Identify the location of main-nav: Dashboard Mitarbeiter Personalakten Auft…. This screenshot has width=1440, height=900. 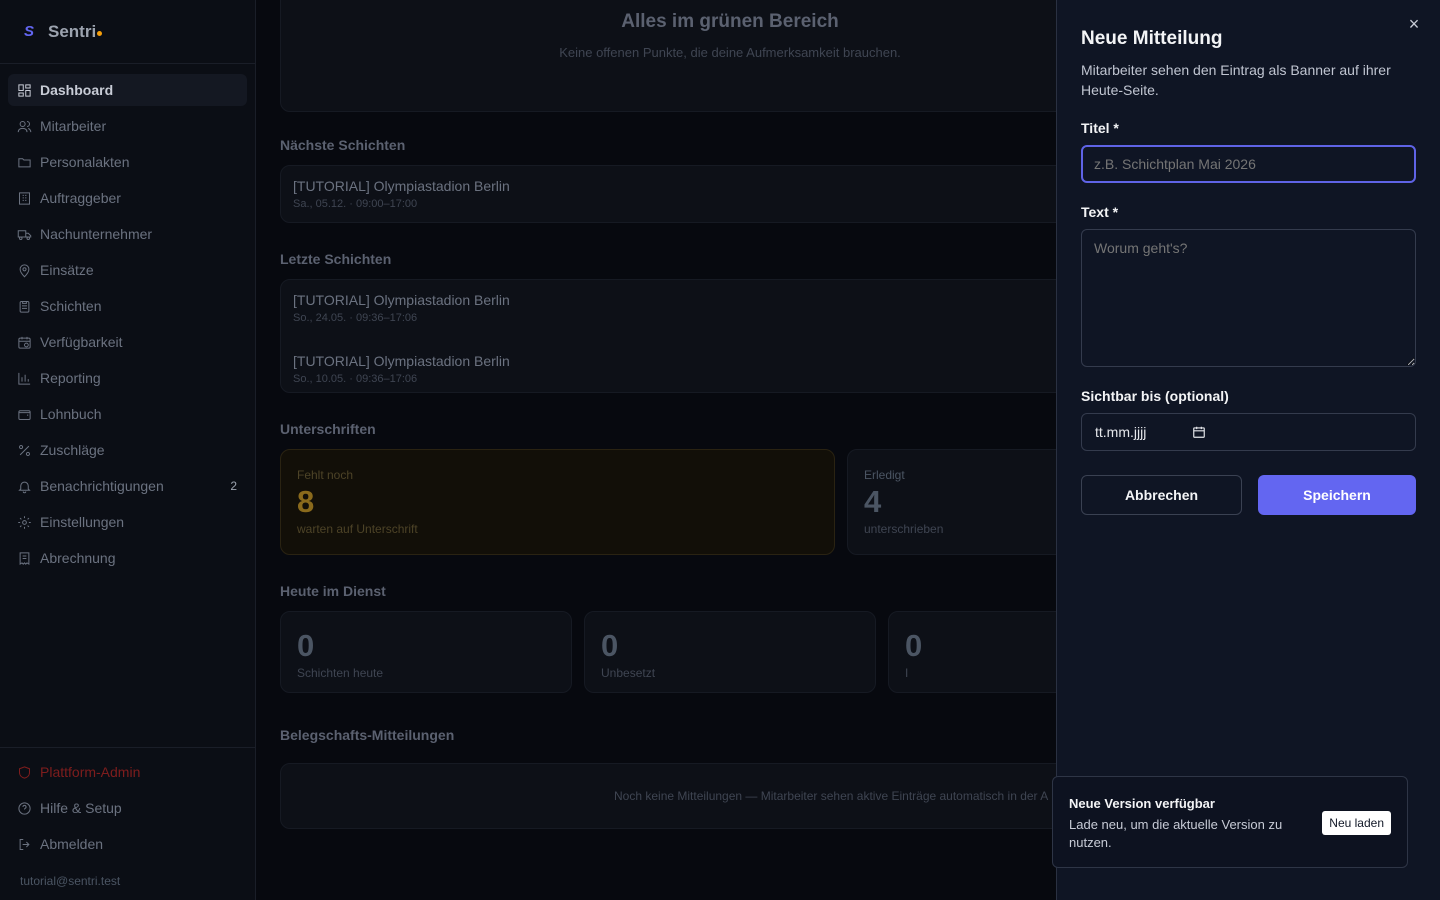
(127, 319).